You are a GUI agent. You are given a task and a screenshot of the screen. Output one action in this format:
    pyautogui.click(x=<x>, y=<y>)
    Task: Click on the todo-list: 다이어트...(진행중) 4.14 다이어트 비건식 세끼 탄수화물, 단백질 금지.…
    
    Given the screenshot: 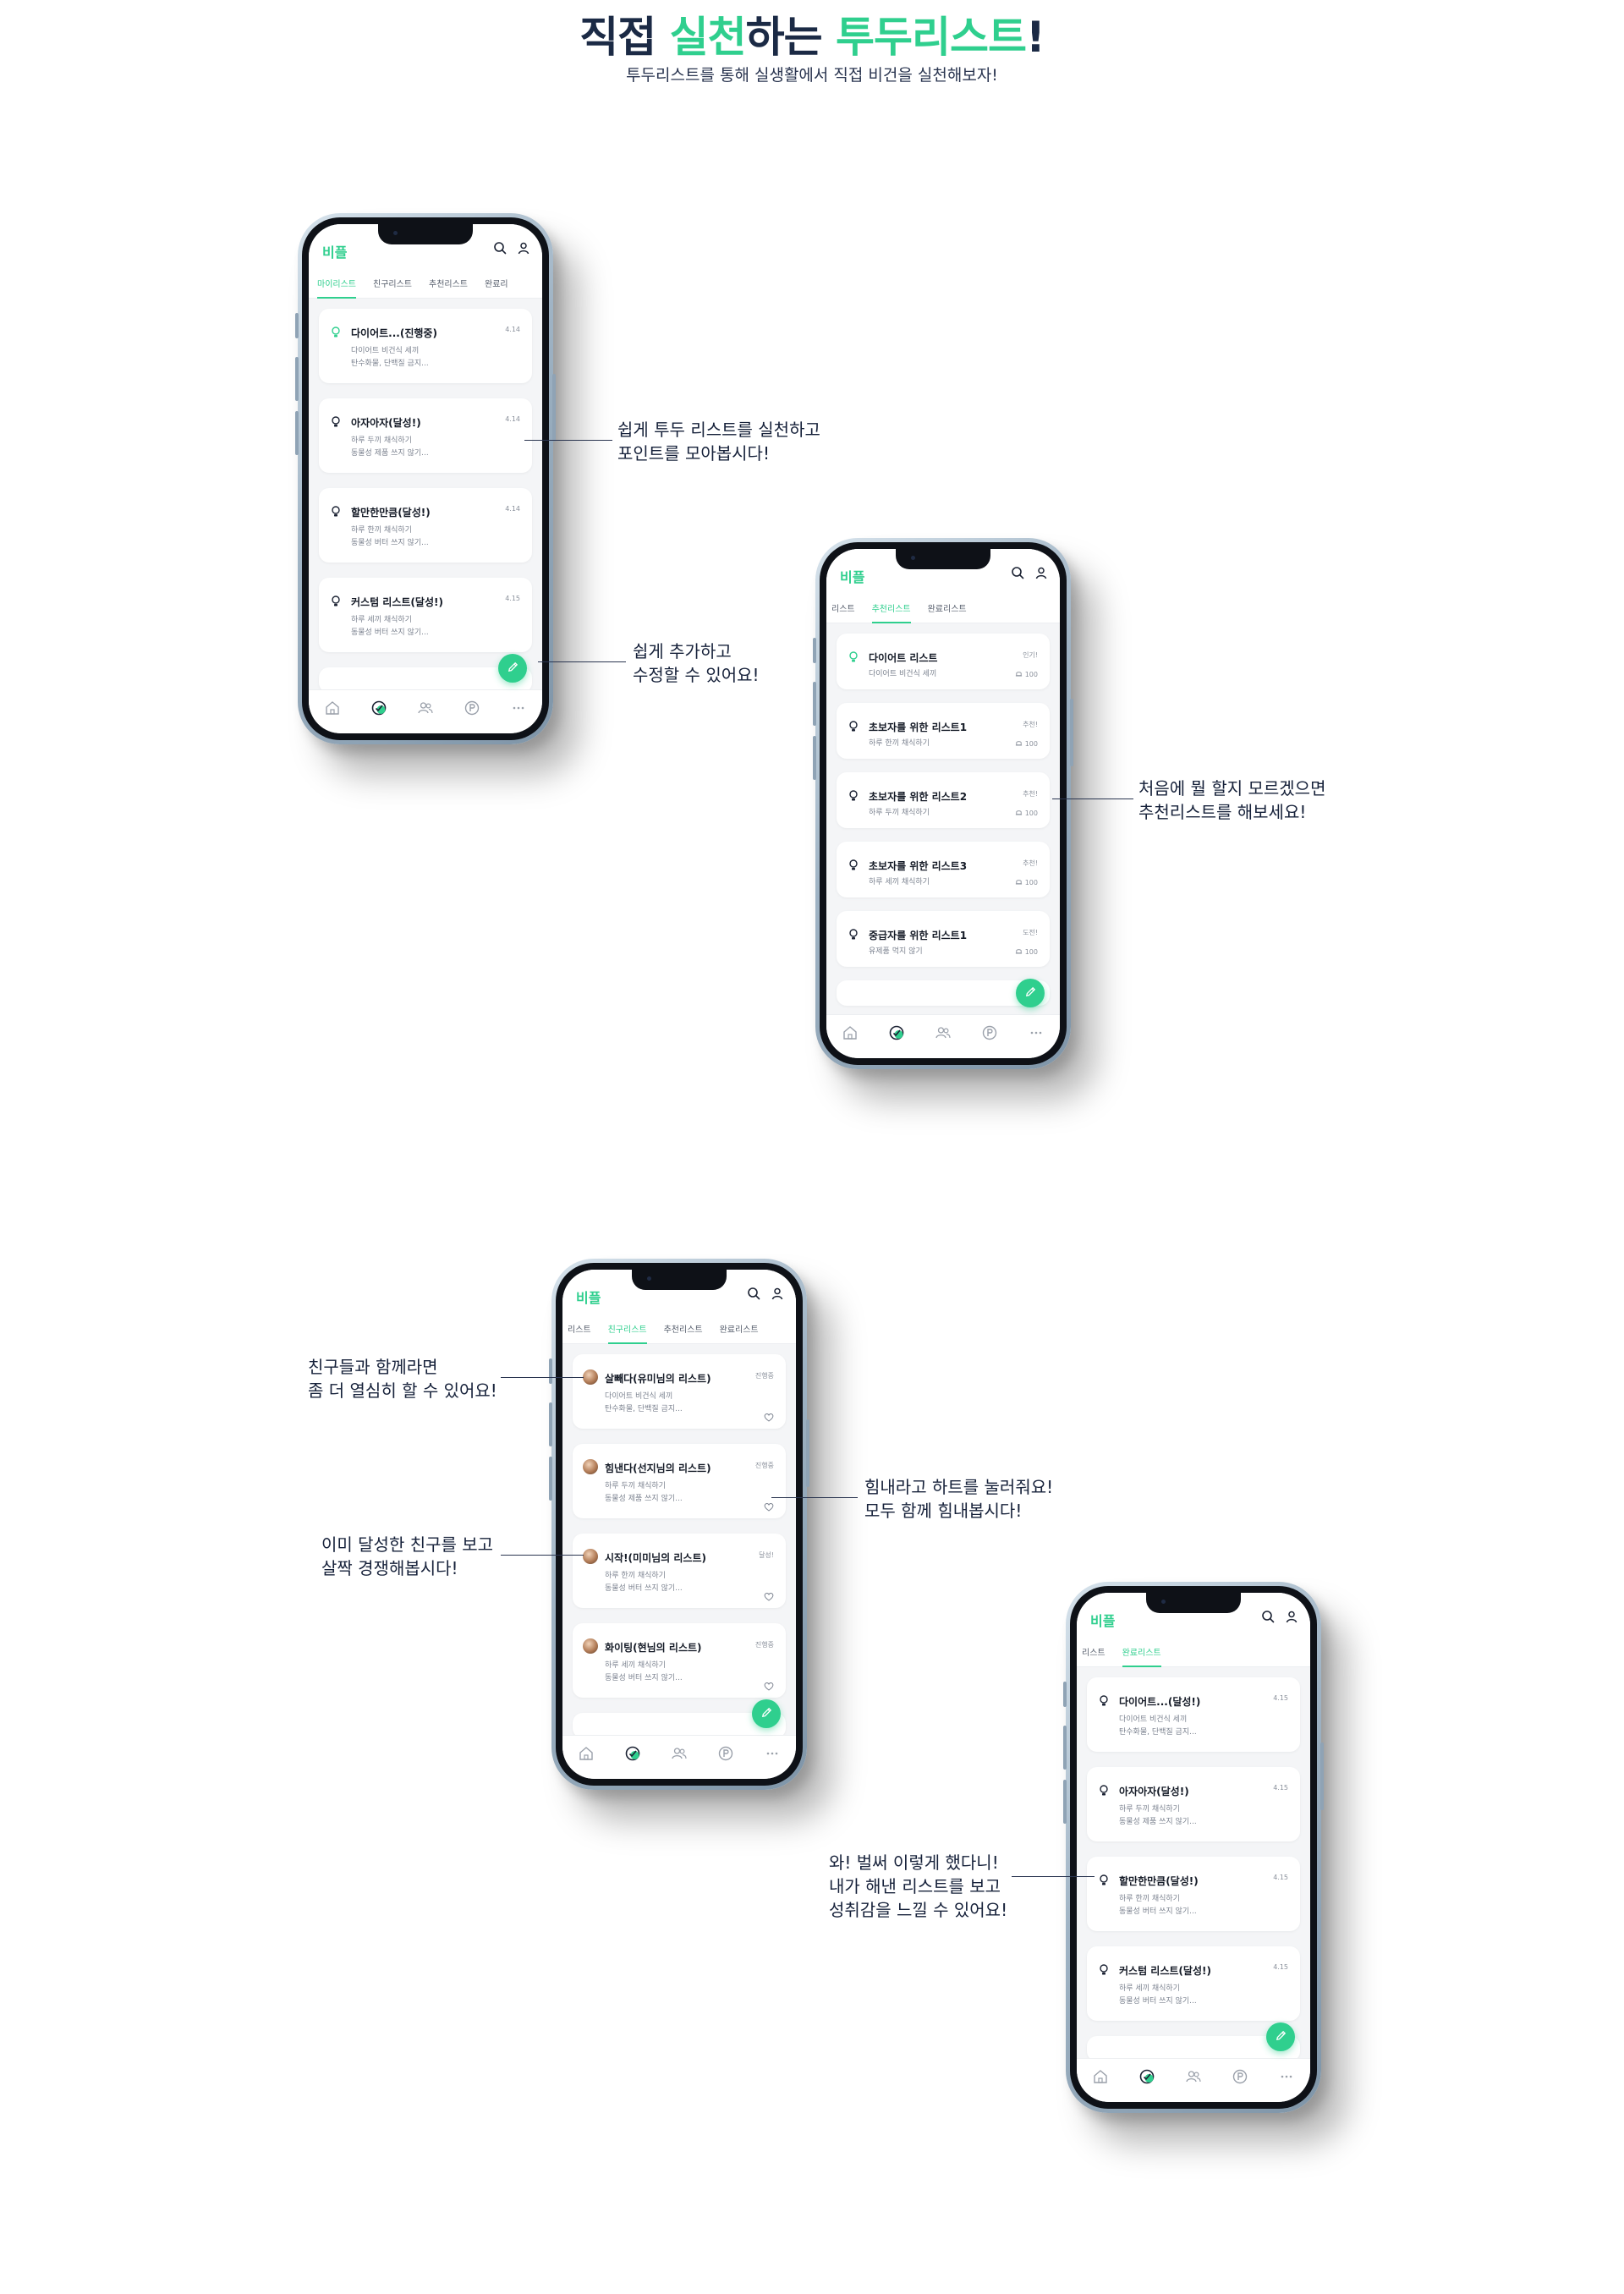 What is the action you would take?
    pyautogui.click(x=425, y=508)
    